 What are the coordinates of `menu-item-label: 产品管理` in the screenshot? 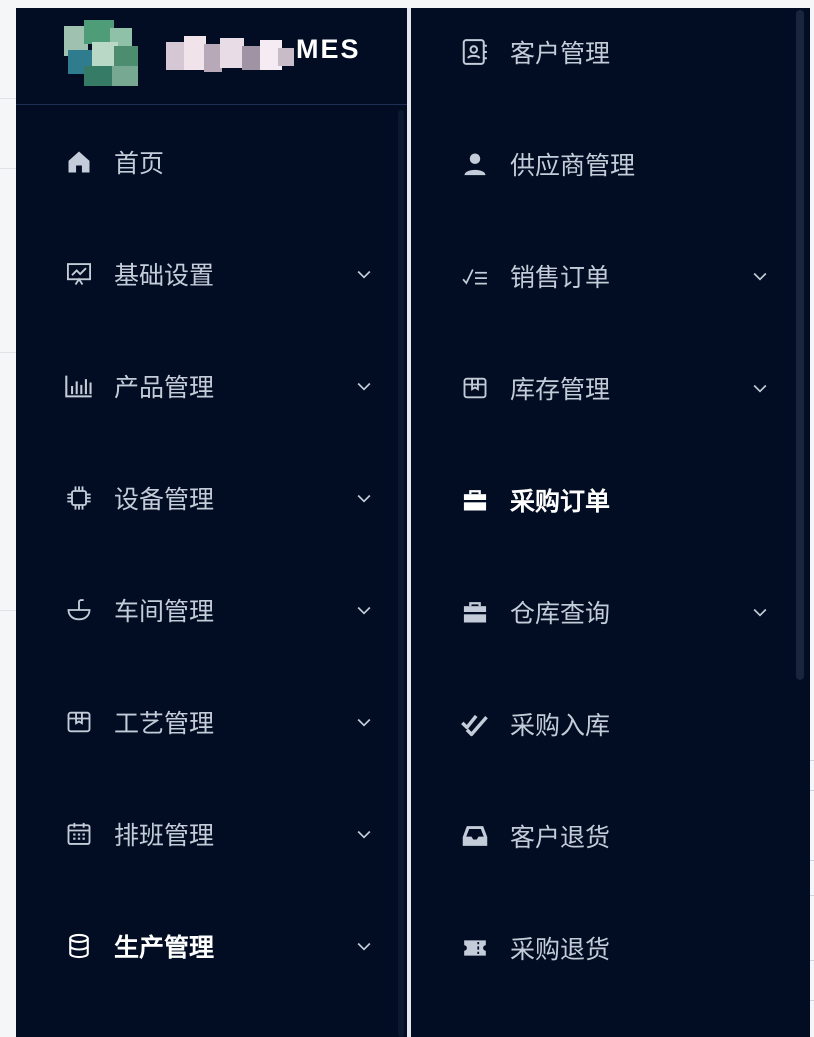 It's located at (164, 387).